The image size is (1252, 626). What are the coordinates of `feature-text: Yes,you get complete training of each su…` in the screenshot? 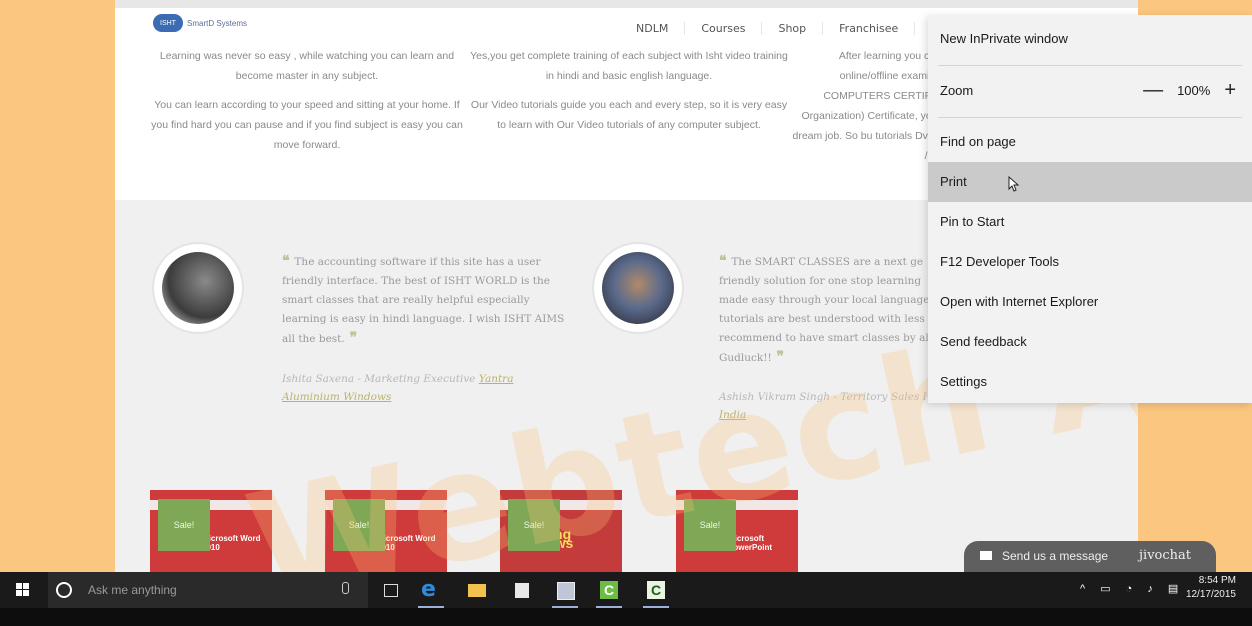 It's located at (629, 66).